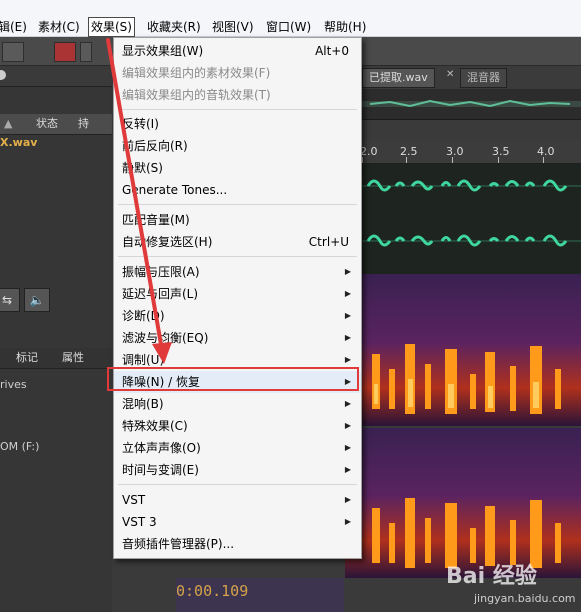 The width and height of the screenshot is (581, 612). What do you see at coordinates (237, 470) in the screenshot?
I see `menu-item-time-pitch: 时间与变调(E) ▶` at bounding box center [237, 470].